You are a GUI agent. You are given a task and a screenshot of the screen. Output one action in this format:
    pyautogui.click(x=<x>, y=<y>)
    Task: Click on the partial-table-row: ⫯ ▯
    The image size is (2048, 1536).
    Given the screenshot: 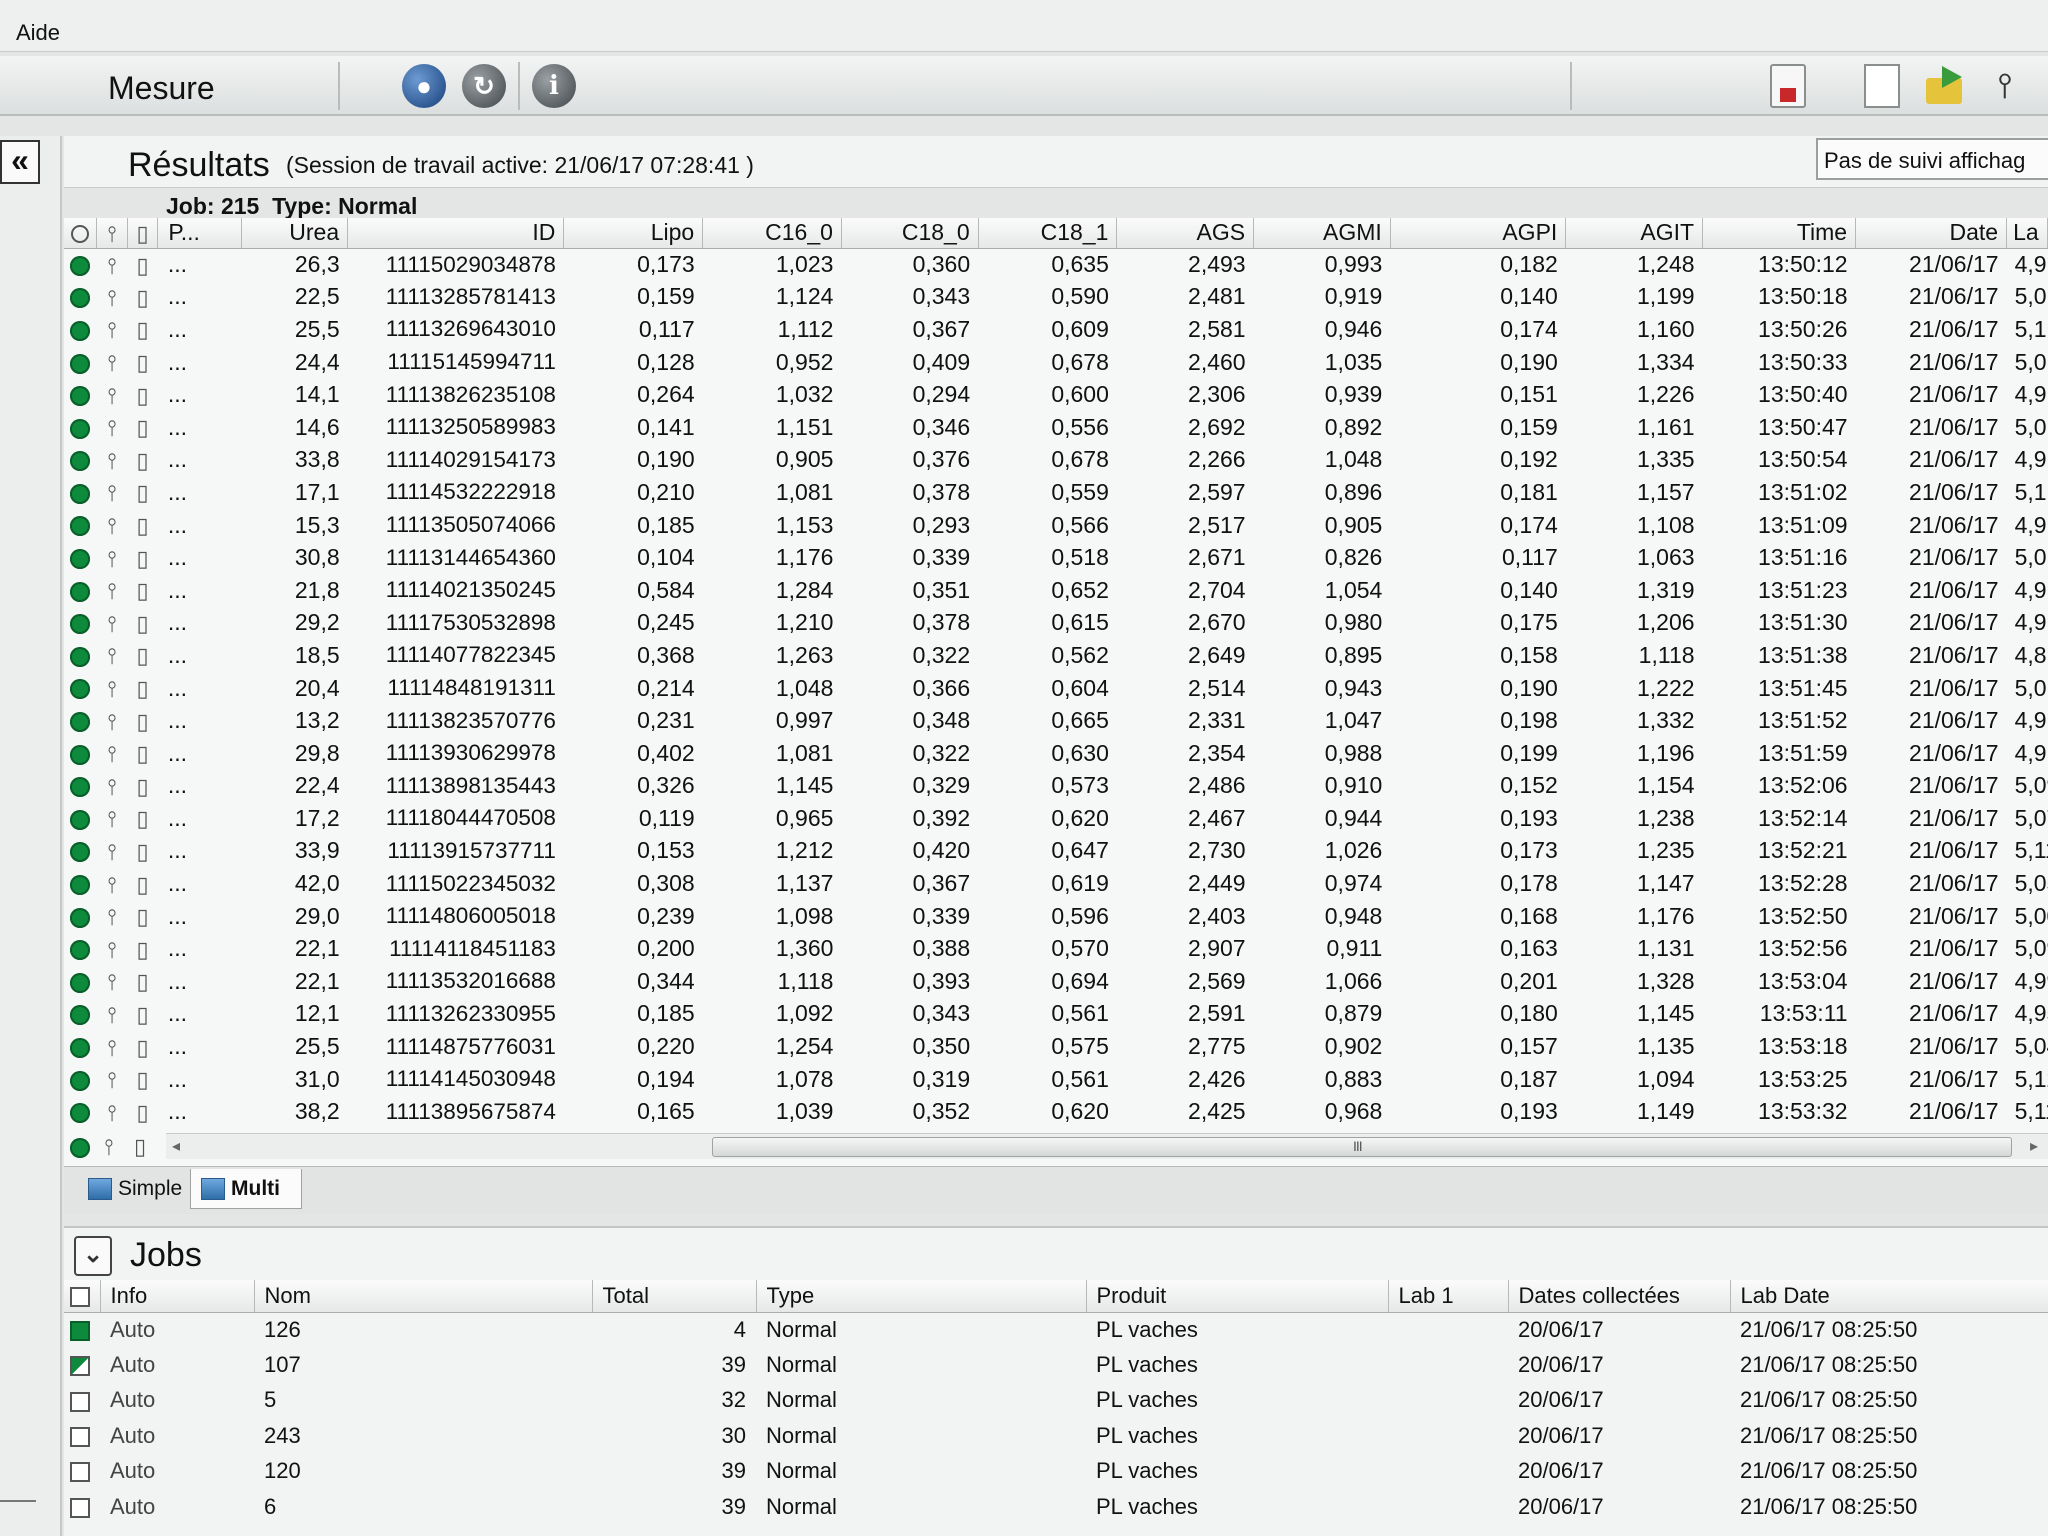 What is the action you would take?
    pyautogui.click(x=115, y=1148)
    